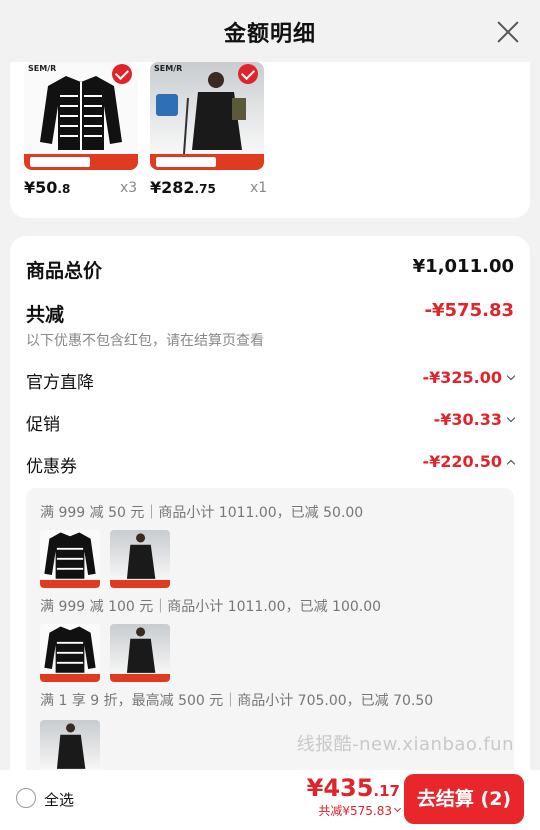 The image size is (540, 830). I want to click on cardigan-image, so click(81, 113).